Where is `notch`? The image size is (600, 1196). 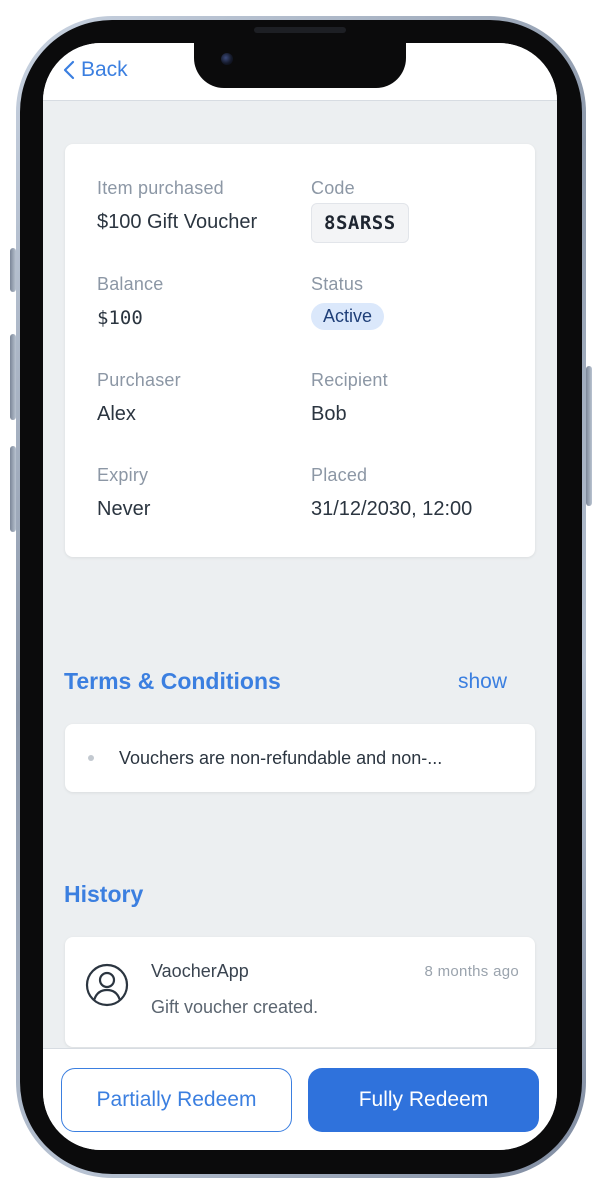
notch is located at coordinates (300, 65).